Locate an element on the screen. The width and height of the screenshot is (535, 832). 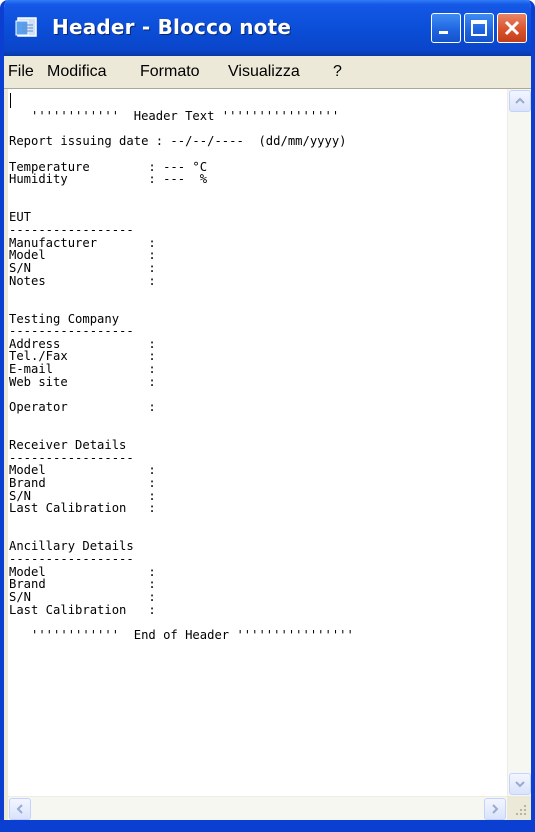
menu-formato: Formato is located at coordinates (170, 72).